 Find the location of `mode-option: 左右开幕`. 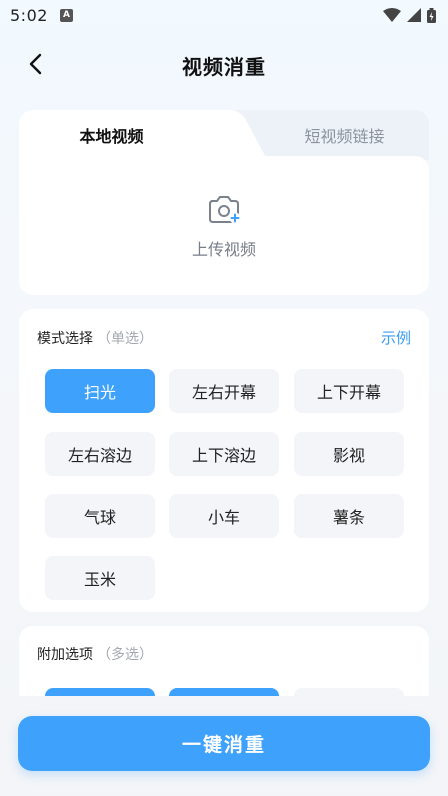

mode-option: 左右开幕 is located at coordinates (224, 391).